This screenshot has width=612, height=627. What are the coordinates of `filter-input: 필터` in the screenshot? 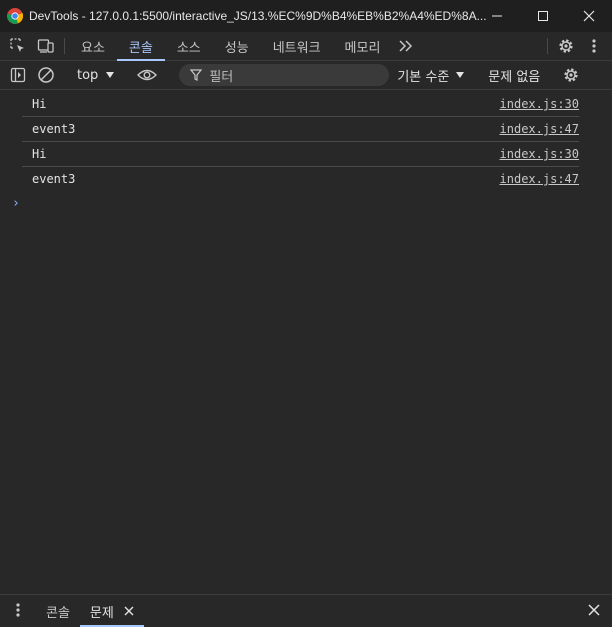 It's located at (284, 75).